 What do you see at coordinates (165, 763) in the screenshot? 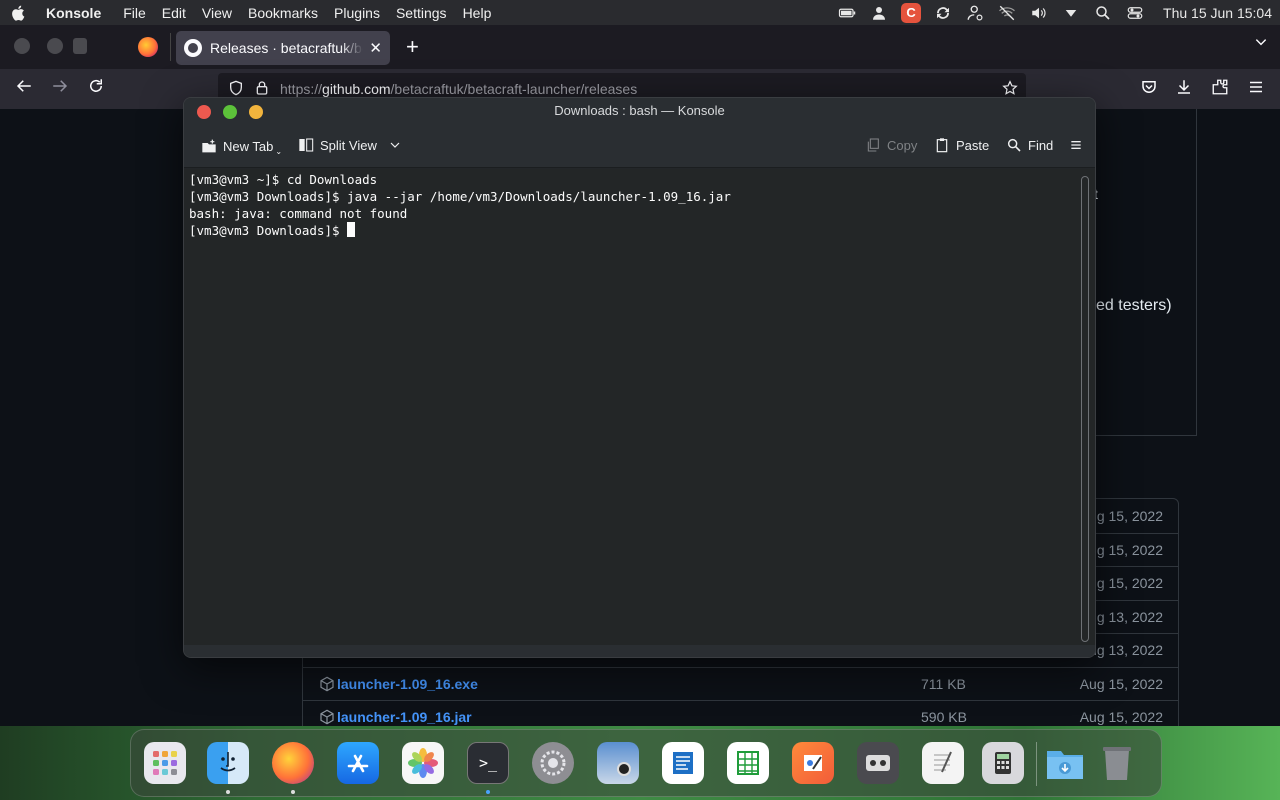
I see `launchpad-icon` at bounding box center [165, 763].